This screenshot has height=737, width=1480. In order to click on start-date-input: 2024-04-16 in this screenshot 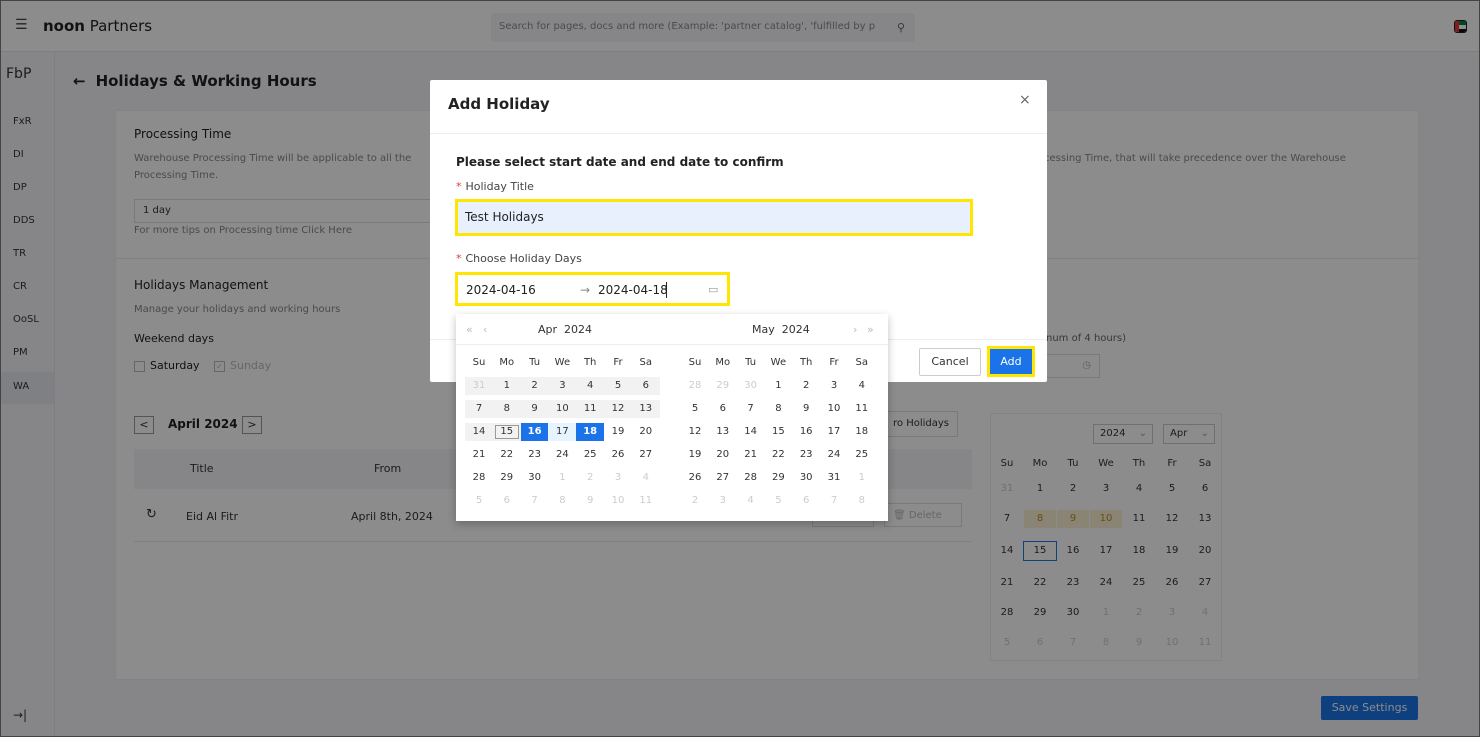, I will do `click(501, 290)`.